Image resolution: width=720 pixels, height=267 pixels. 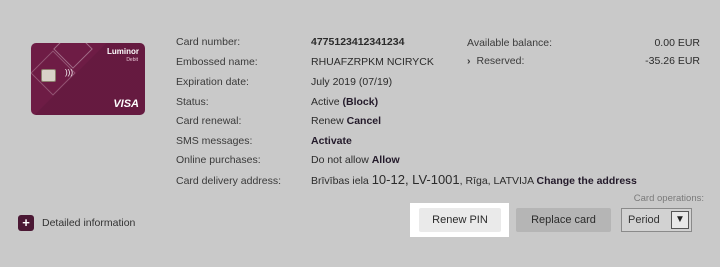 I want to click on allow-online-link: Allow, so click(x=386, y=160).